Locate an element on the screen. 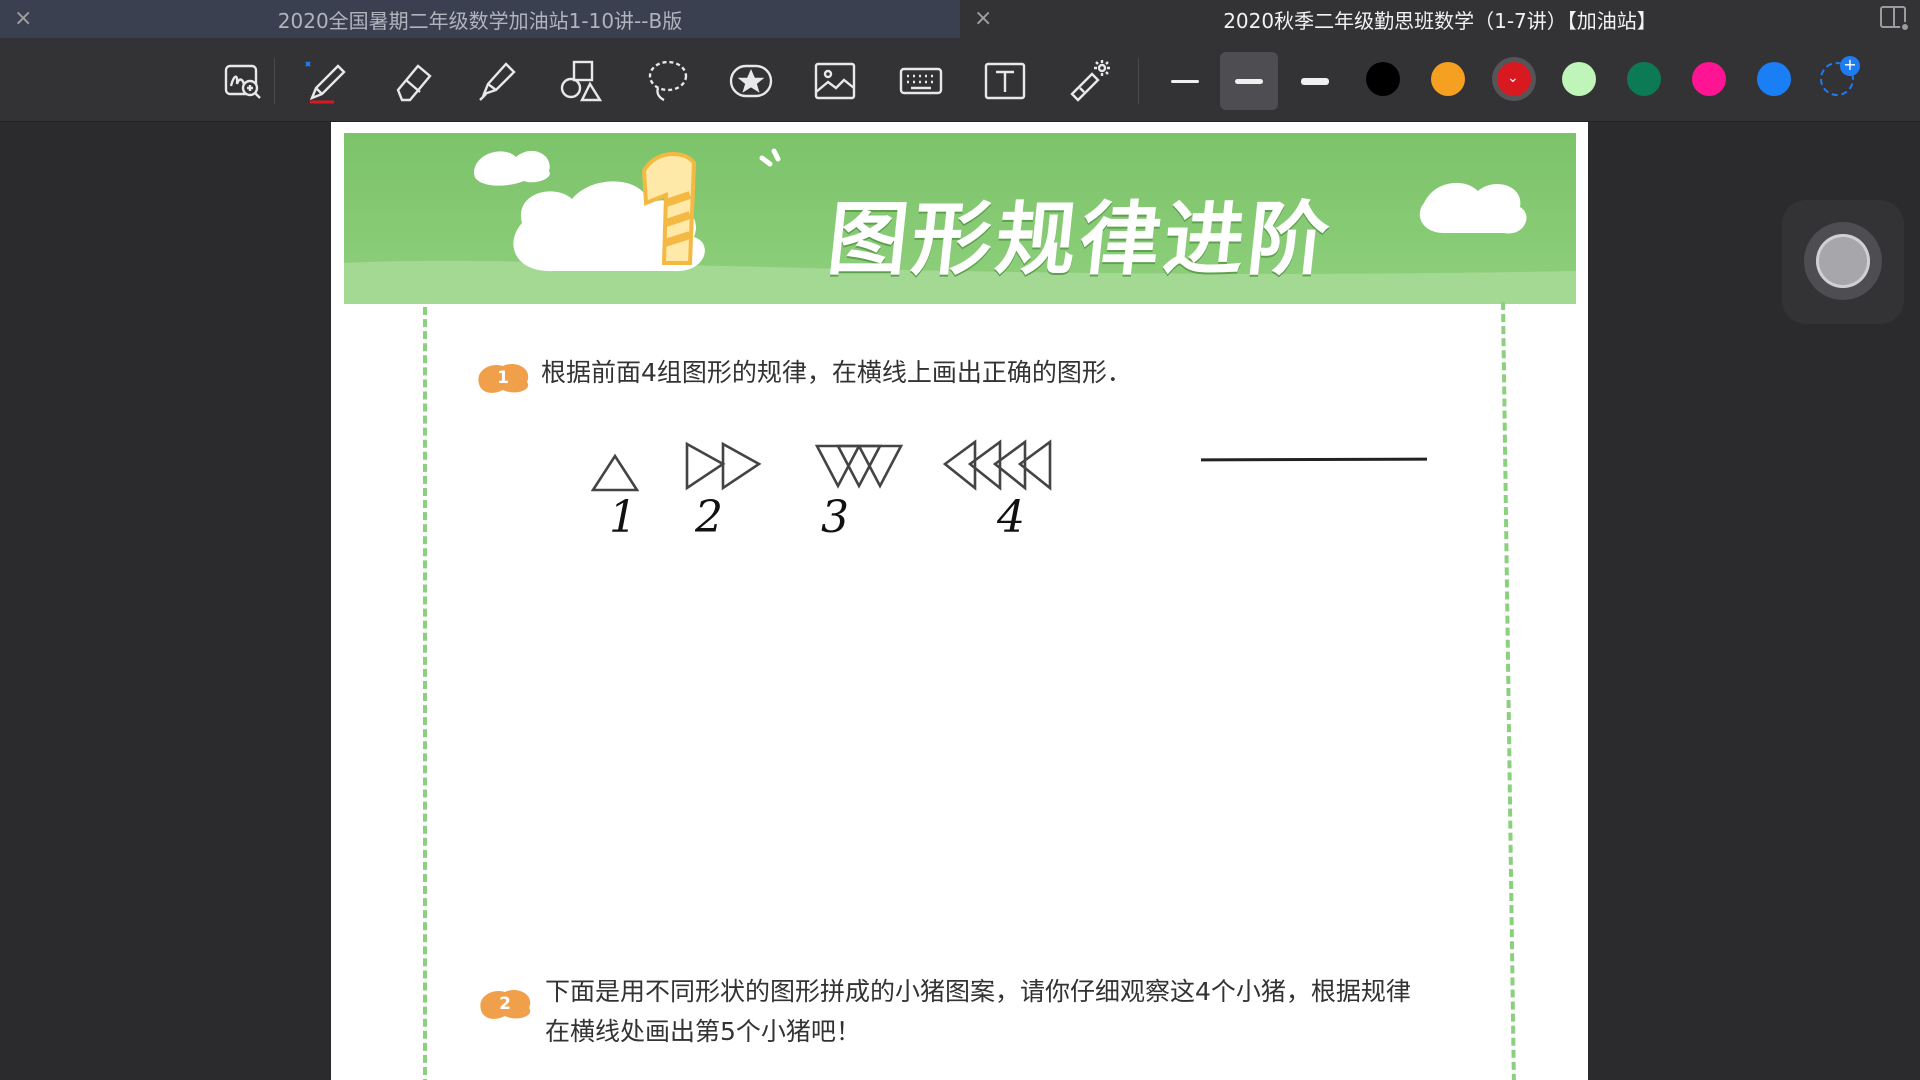 Image resolution: width=1920 pixels, height=1080 pixels. question-2-text-line-2: 在横线处画出第5个小猪吧！ is located at coordinates (703, 1031).